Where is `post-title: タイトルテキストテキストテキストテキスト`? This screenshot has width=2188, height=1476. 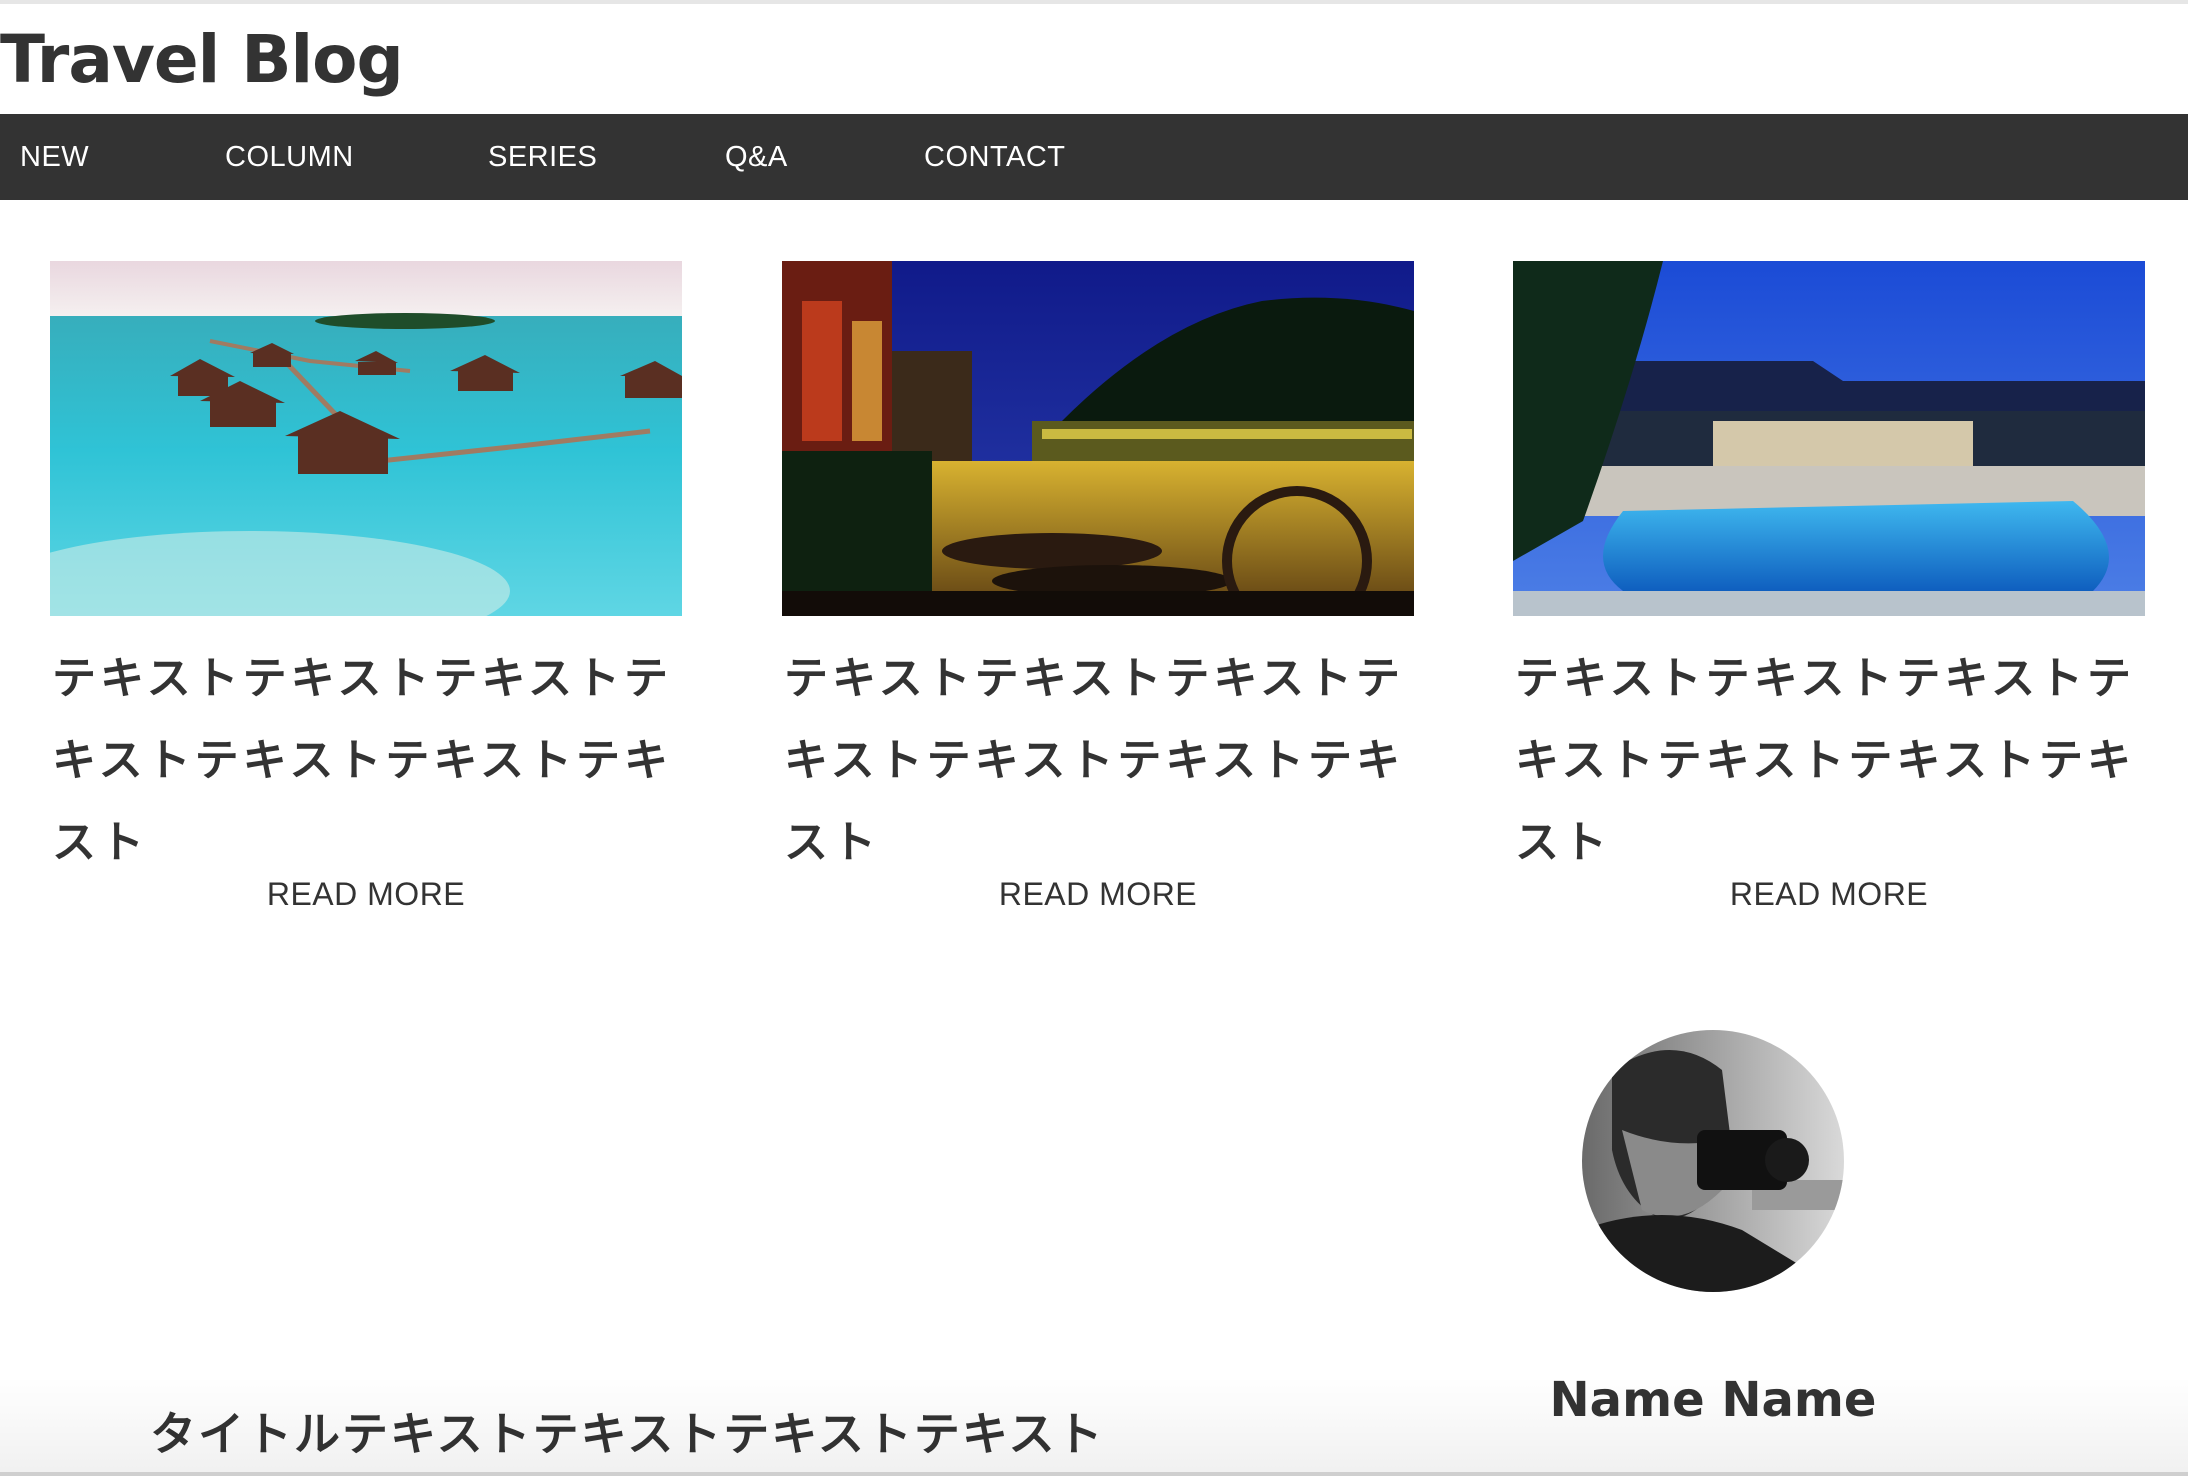 post-title: タイトルテキストテキストテキストテキスト is located at coordinates (627, 1431).